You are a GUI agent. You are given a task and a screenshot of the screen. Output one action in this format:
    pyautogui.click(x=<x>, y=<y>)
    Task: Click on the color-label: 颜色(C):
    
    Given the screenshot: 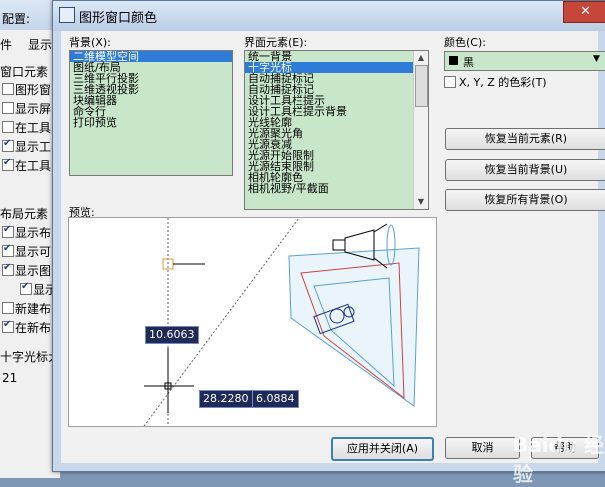 What is the action you would take?
    pyautogui.click(x=465, y=42)
    